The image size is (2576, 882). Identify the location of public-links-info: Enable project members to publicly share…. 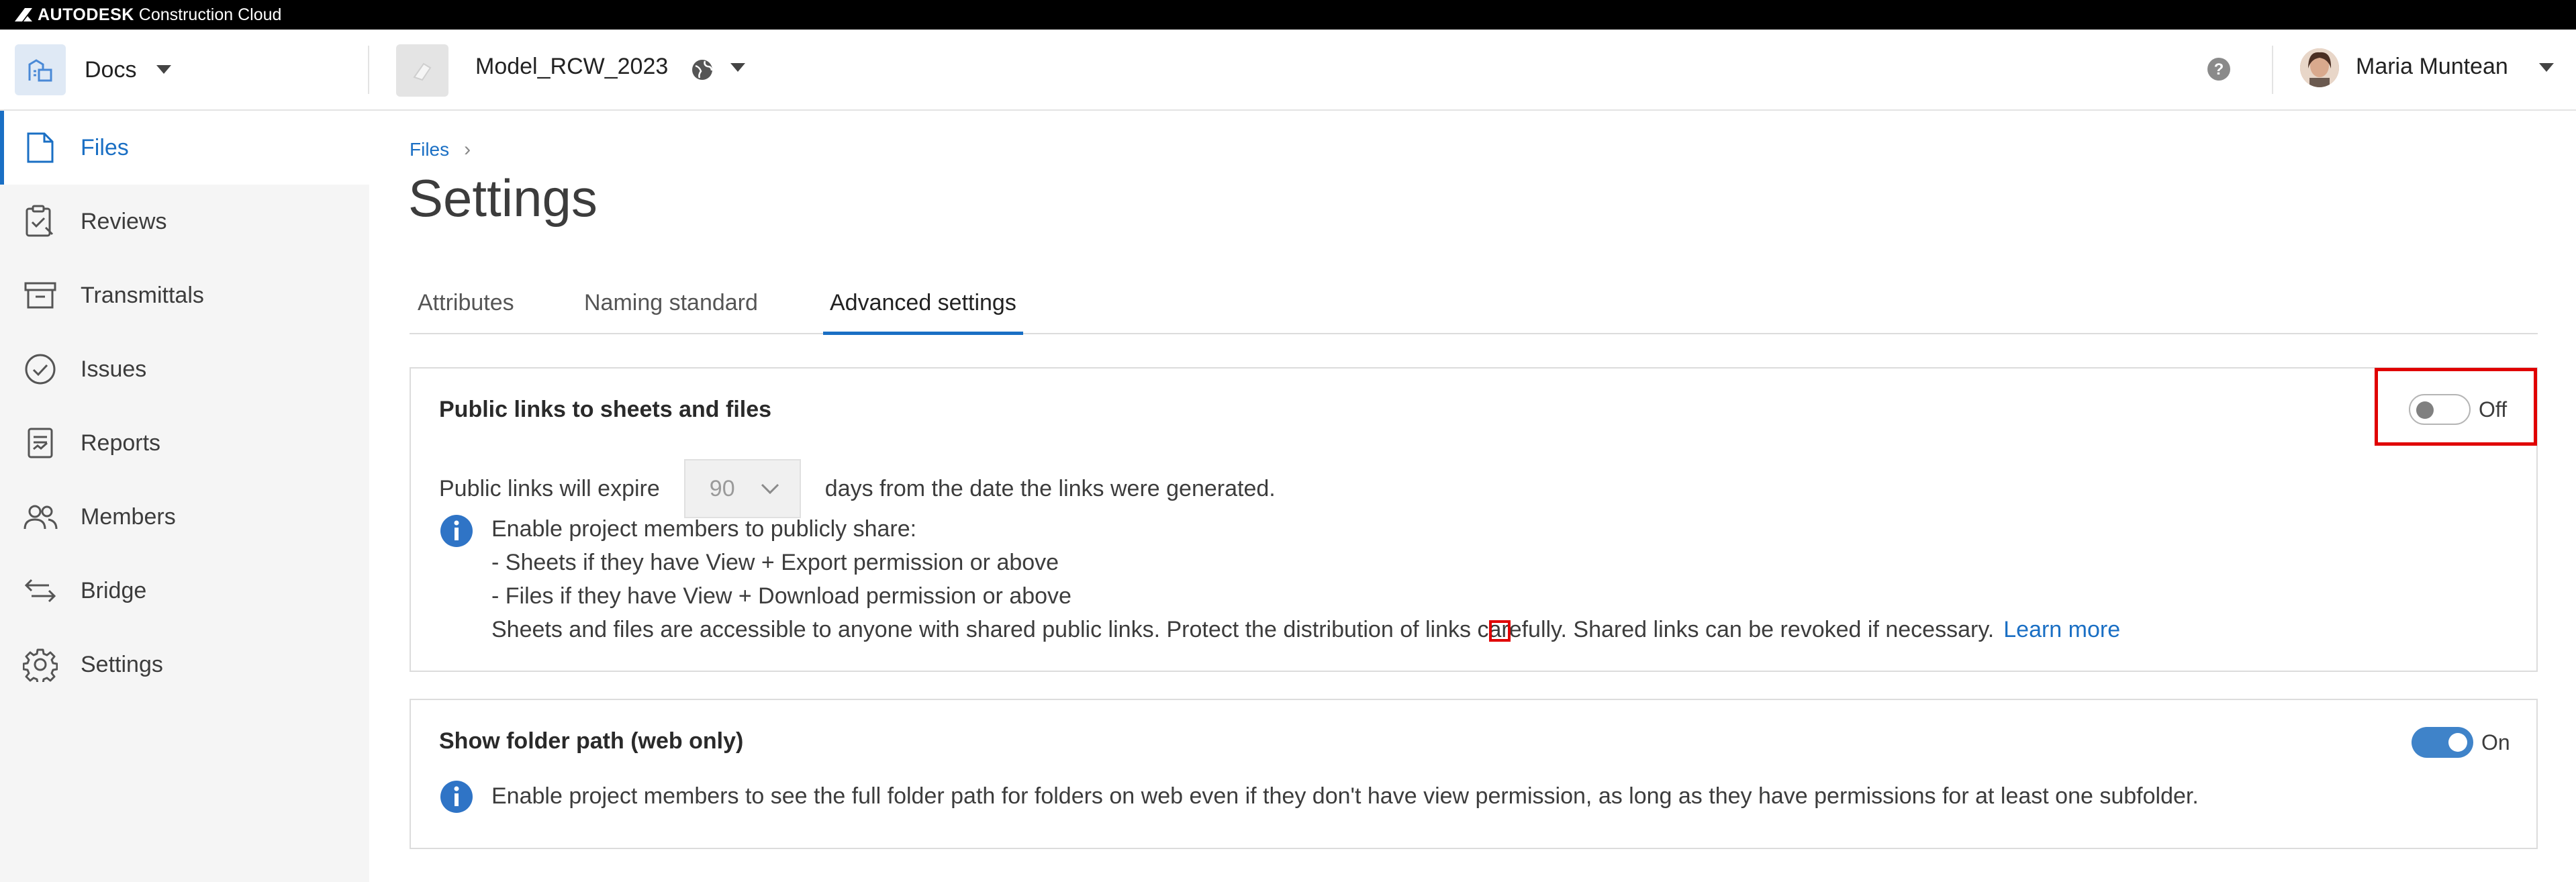
(1305, 579).